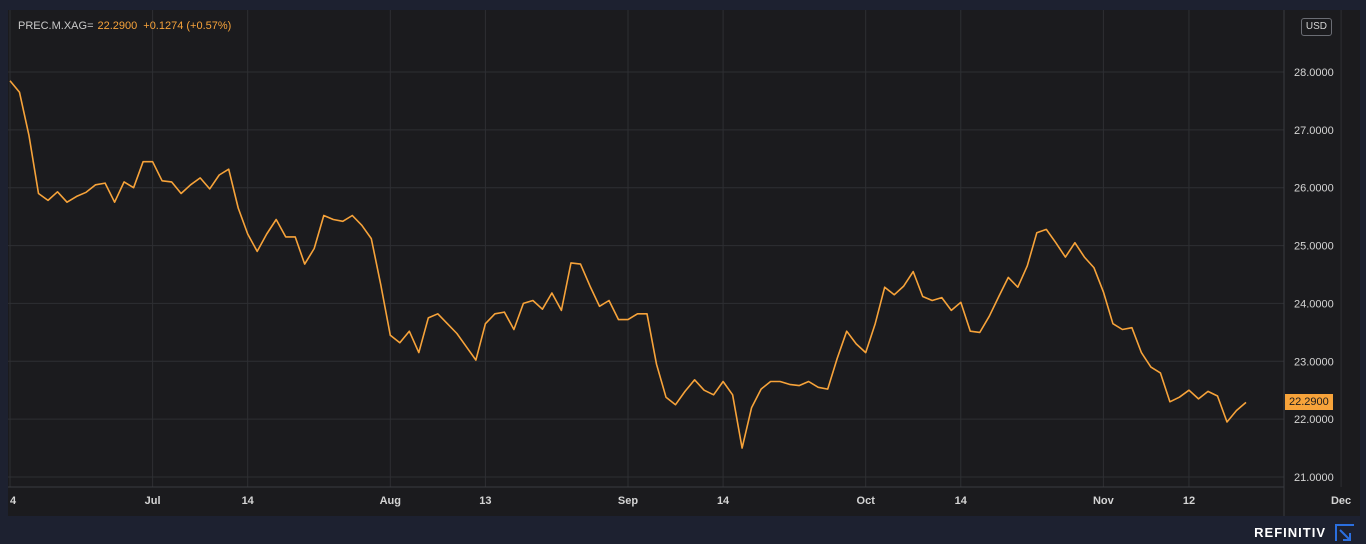  Describe the element at coordinates (1344, 532) in the screenshot. I see `refinitiv-logo-icon` at that location.